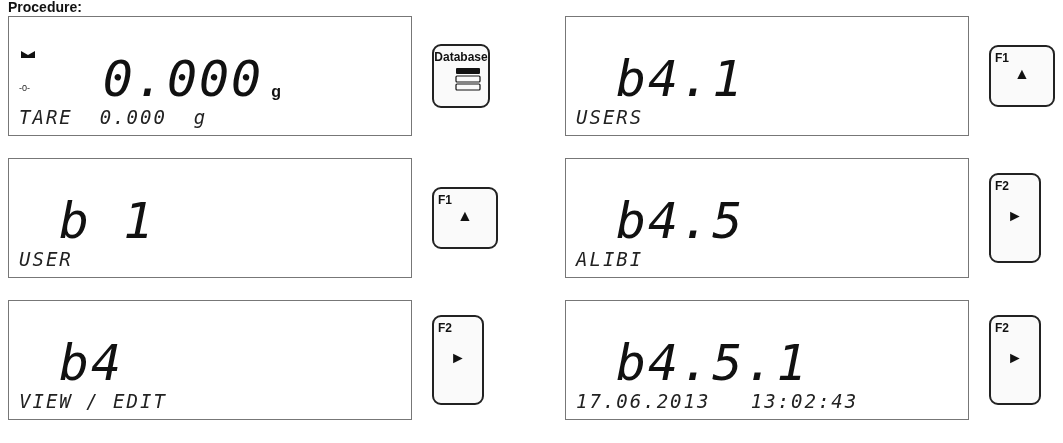 Image resolution: width=1063 pixels, height=443 pixels. Describe the element at coordinates (46, 259) in the screenshot. I see `display-caption: USER` at that location.